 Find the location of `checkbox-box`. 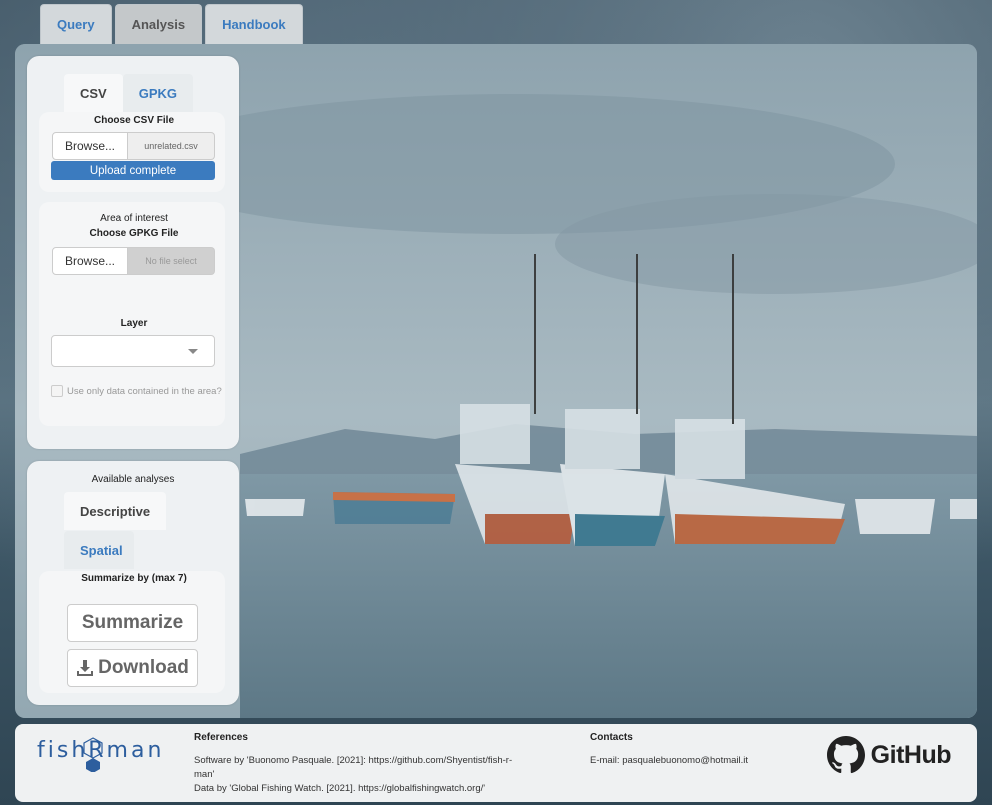

checkbox-box is located at coordinates (57, 391).